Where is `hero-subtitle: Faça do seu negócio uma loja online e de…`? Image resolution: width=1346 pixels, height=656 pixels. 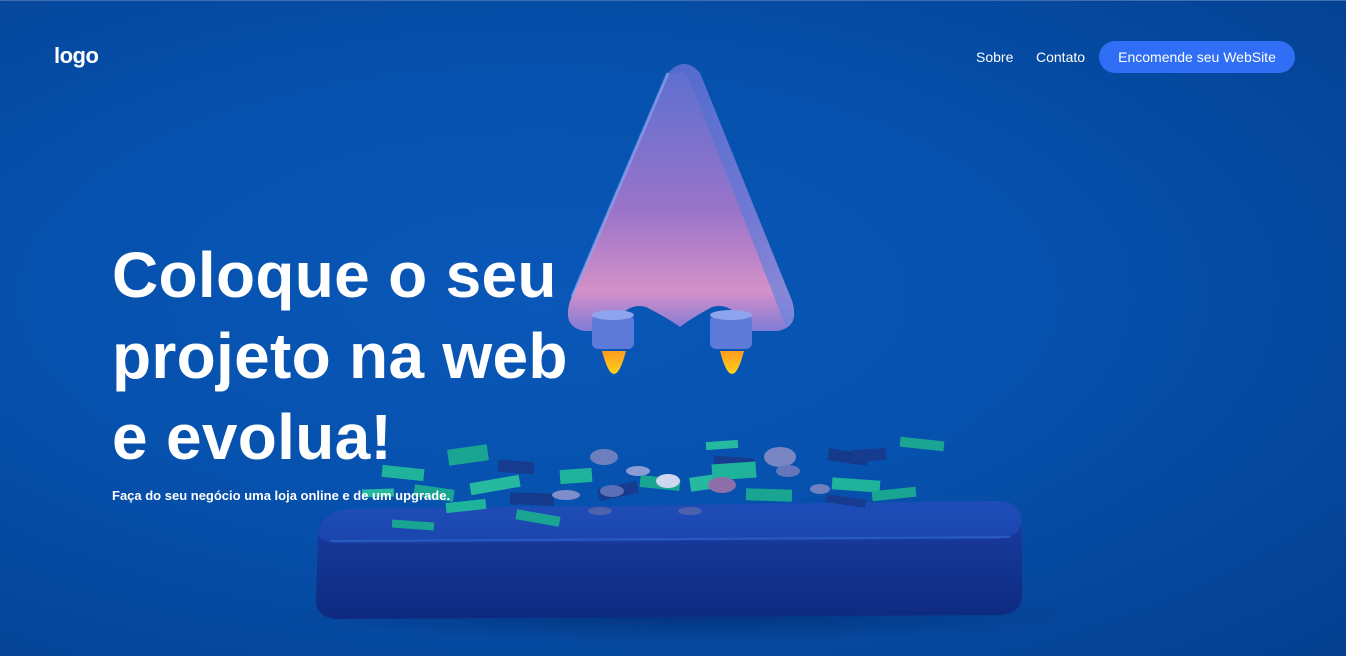
hero-subtitle: Faça do seu negócio uma loja online e de… is located at coordinates (281, 495).